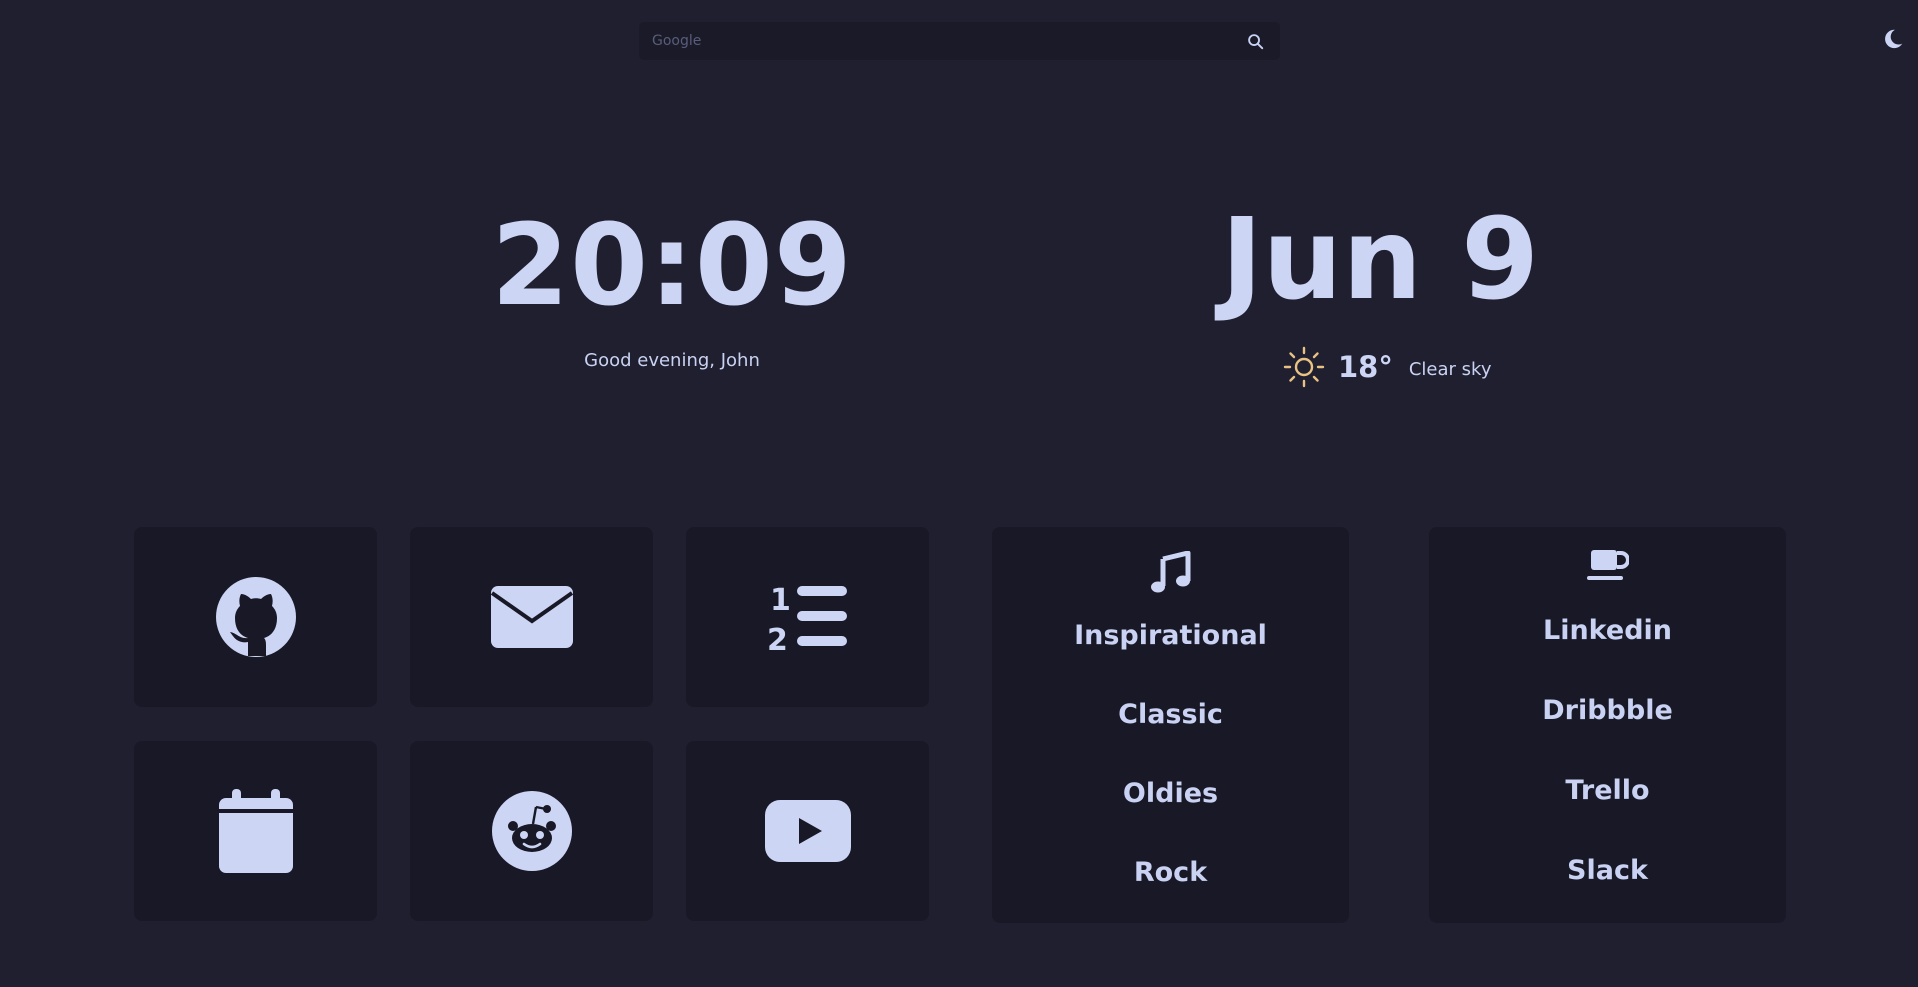 The width and height of the screenshot is (1918, 987). I want to click on numbered-list-icon: 1 2, so click(807, 618).